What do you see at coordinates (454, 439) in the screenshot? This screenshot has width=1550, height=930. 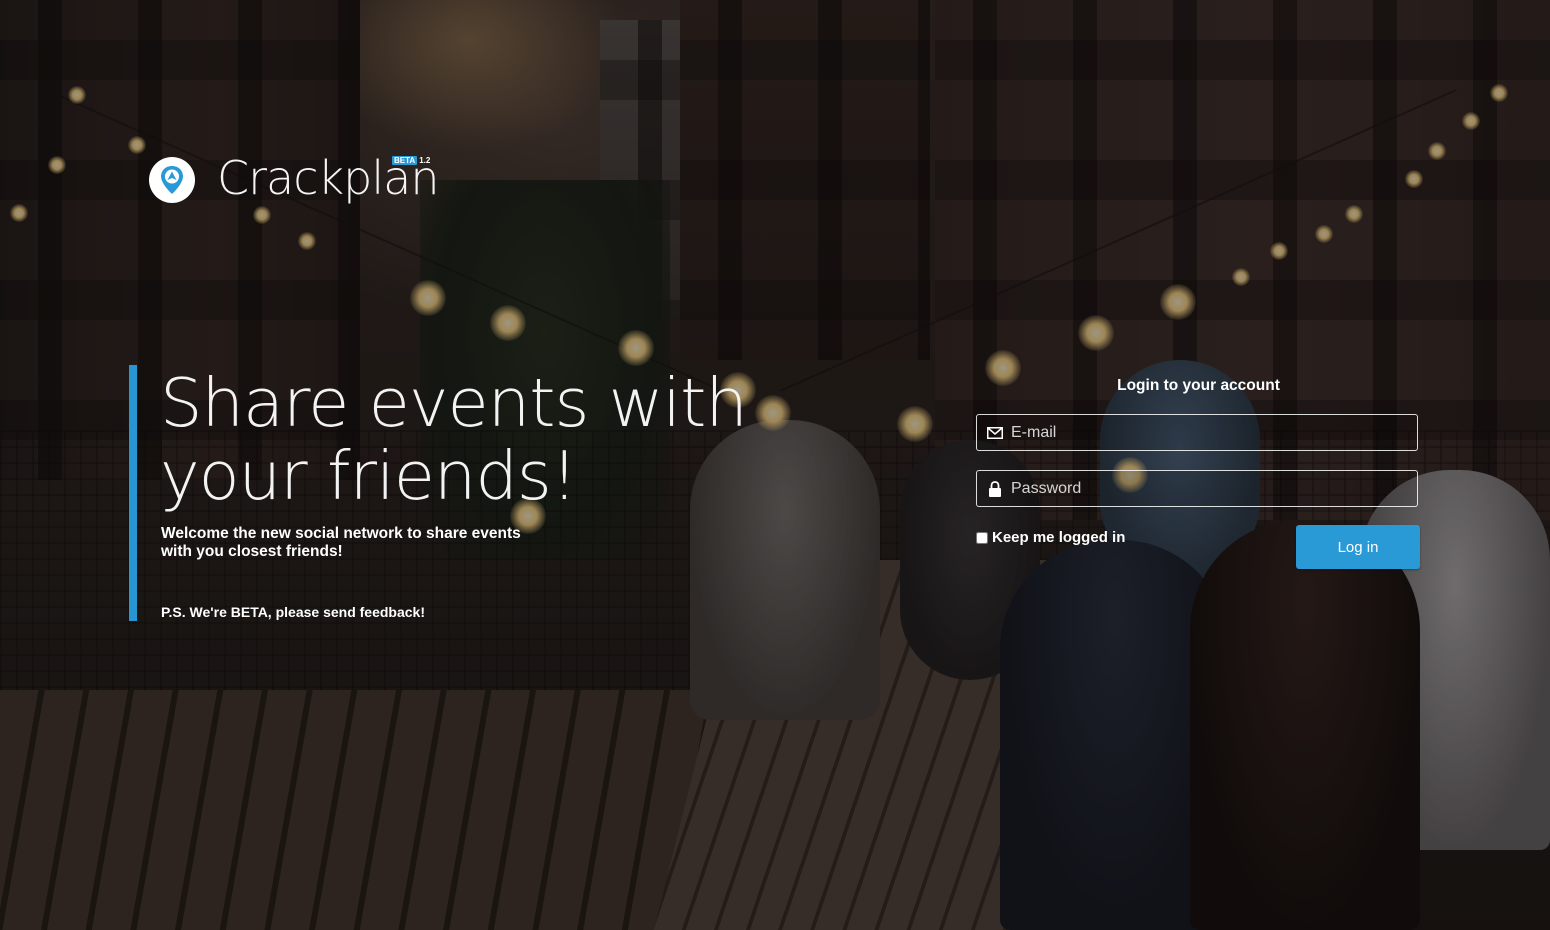 I see `hero-title: Share events with your friends!` at bounding box center [454, 439].